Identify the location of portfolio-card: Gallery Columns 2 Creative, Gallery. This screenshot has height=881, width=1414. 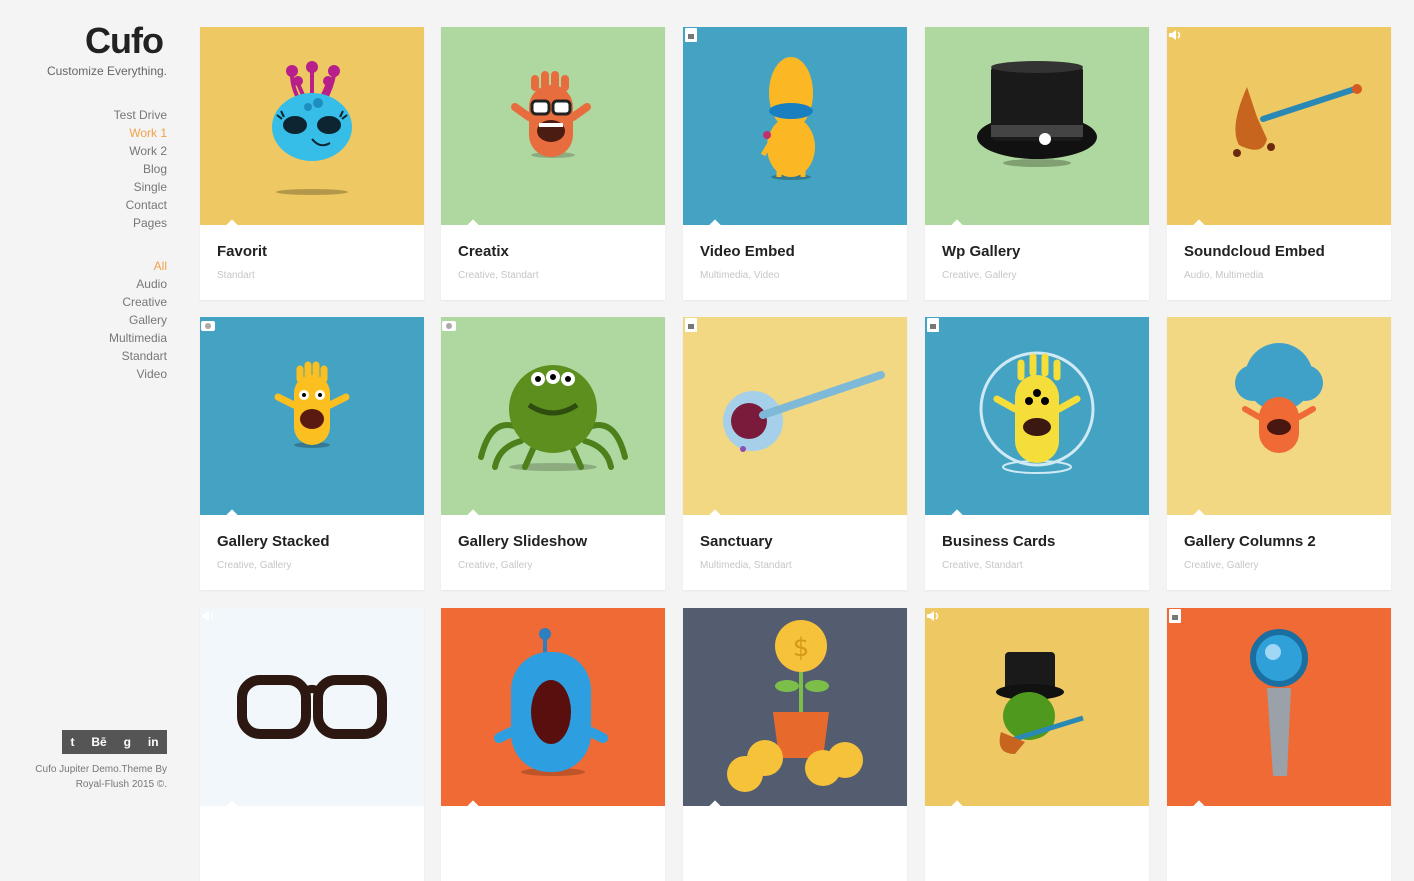
(1279, 453).